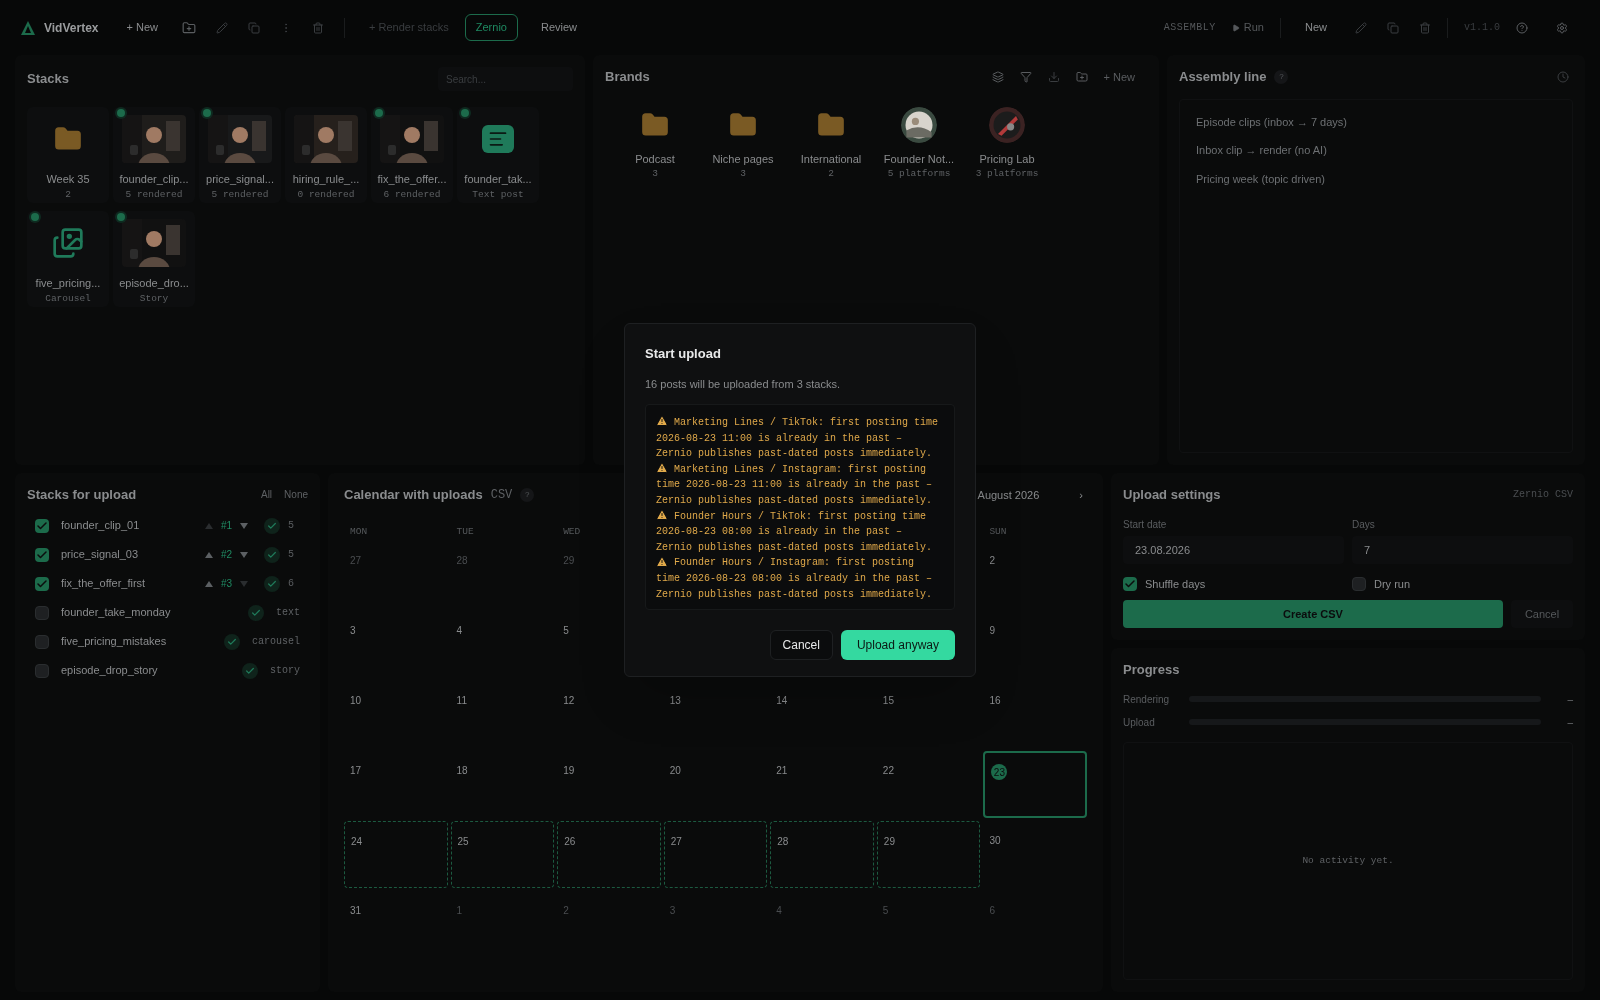  What do you see at coordinates (68, 194) in the screenshot?
I see `stack-meta: 2` at bounding box center [68, 194].